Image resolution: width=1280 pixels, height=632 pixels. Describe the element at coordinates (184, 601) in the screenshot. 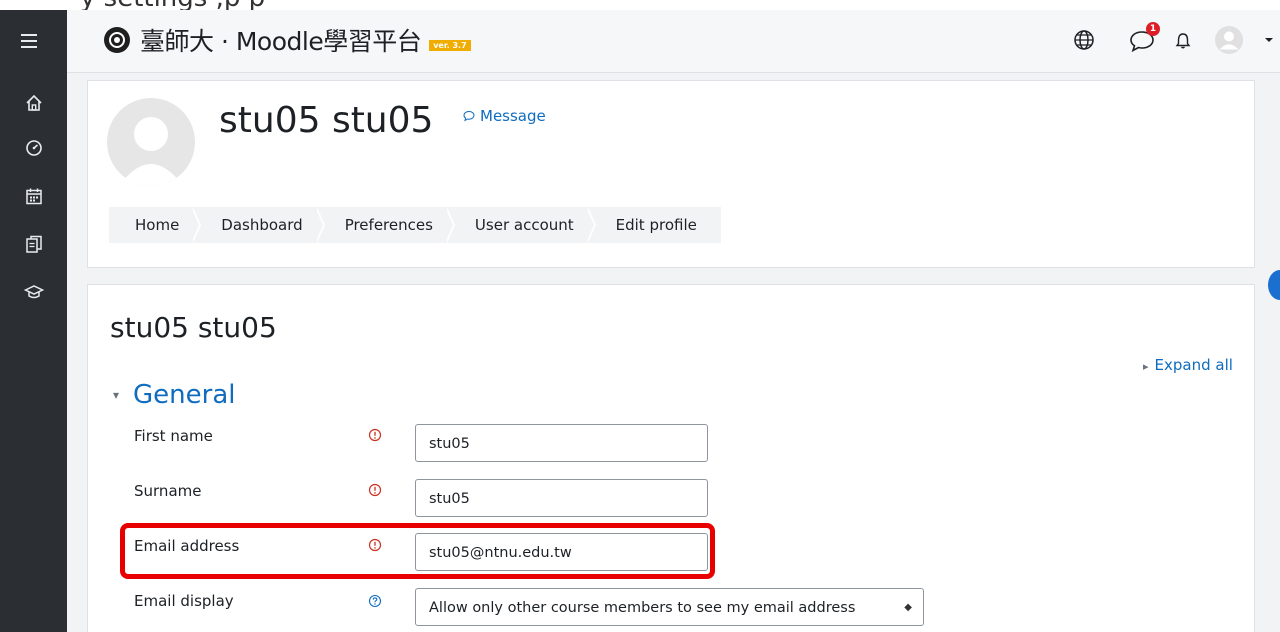

I see `email-display-label: Email display` at that location.